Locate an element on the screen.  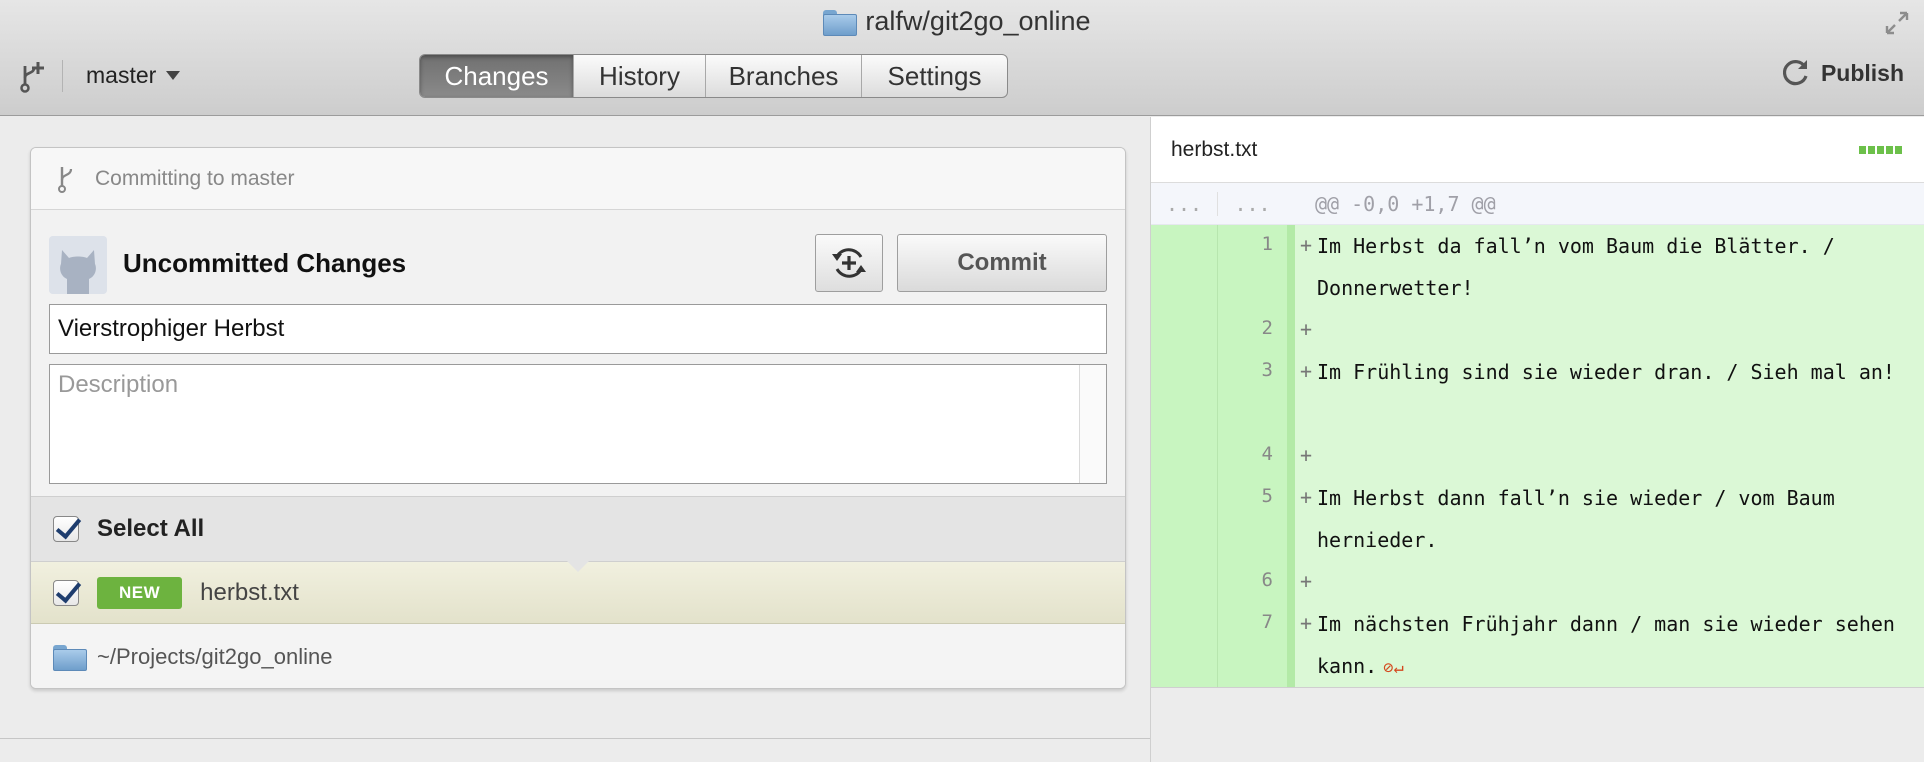
new-line-number: 7 is located at coordinates (1252, 645).